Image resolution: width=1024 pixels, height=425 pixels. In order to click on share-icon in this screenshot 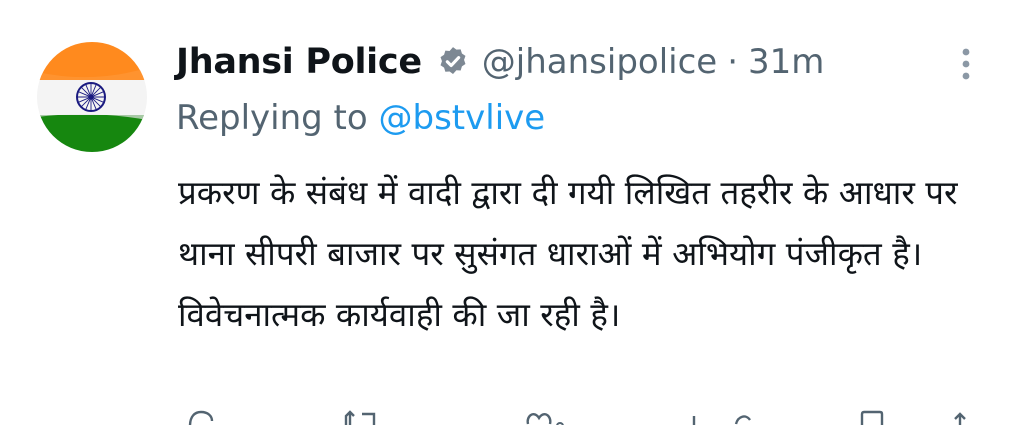, I will do `click(961, 417)`.